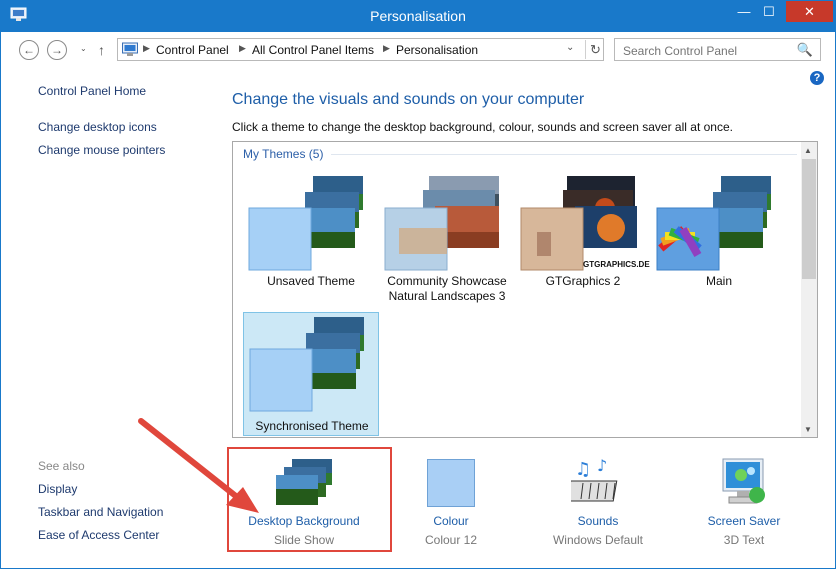 Image resolution: width=836 pixels, height=570 pixels. Describe the element at coordinates (447, 296) in the screenshot. I see `theme-label-line: Natural Landscapes 3` at that location.